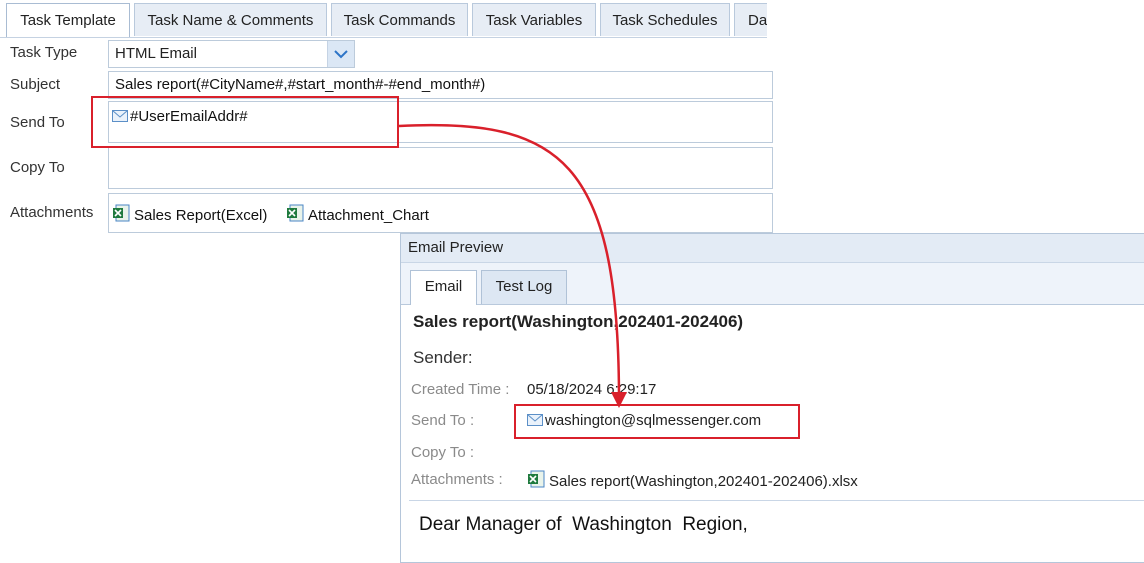 The width and height of the screenshot is (1144, 563). What do you see at coordinates (619, 400) in the screenshot?
I see `arrow-head` at bounding box center [619, 400].